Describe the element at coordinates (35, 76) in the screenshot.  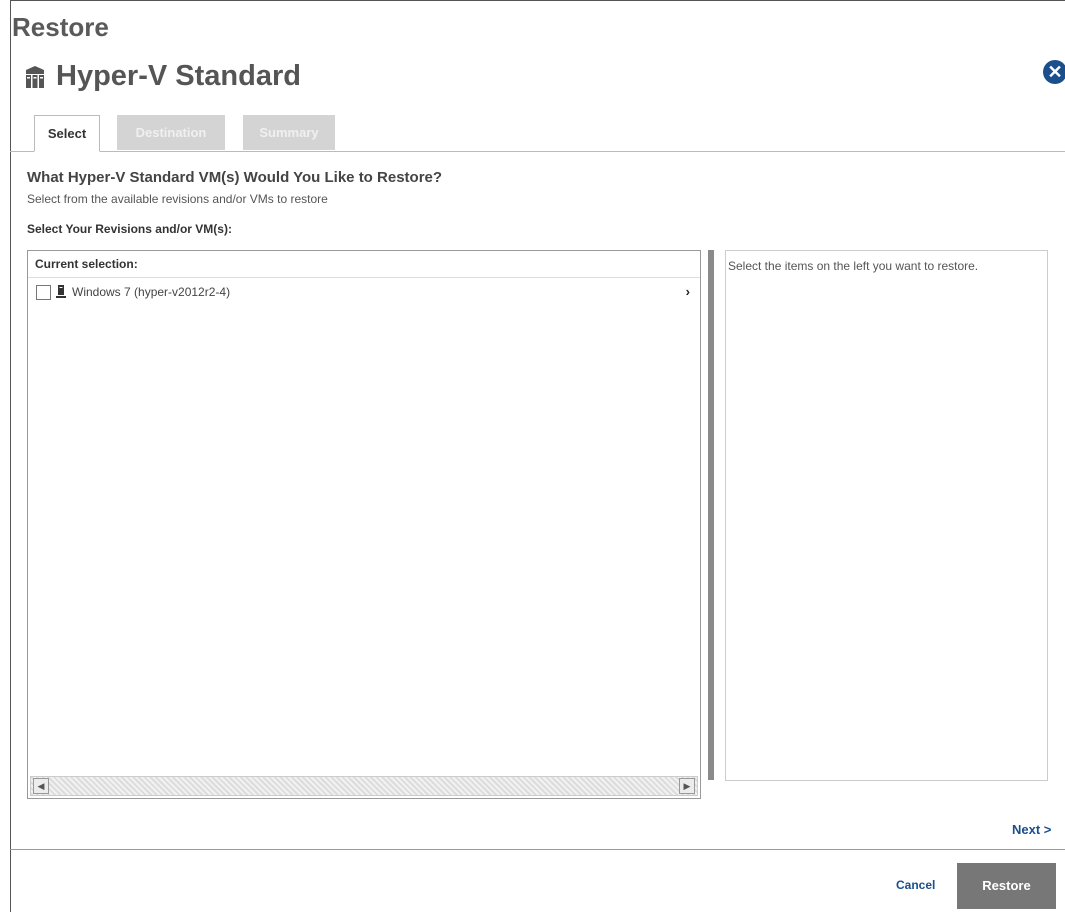
I see `hyper-v-servers-icon` at that location.